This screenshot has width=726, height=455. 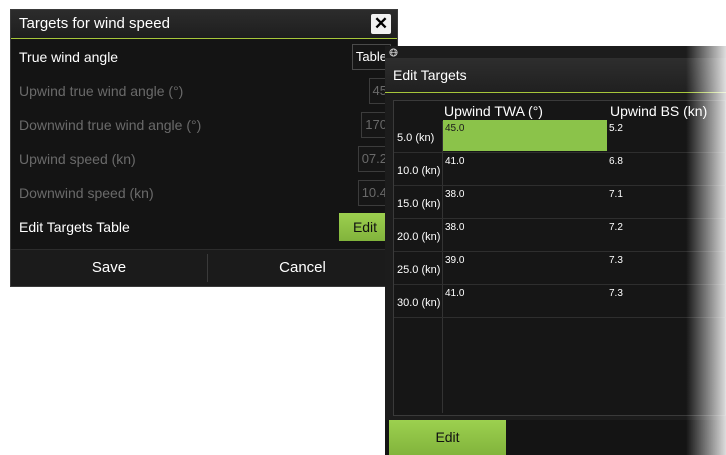 What do you see at coordinates (204, 193) in the screenshot?
I see `downwind-speed-row: Downwind speed (kn) 10.4` at bounding box center [204, 193].